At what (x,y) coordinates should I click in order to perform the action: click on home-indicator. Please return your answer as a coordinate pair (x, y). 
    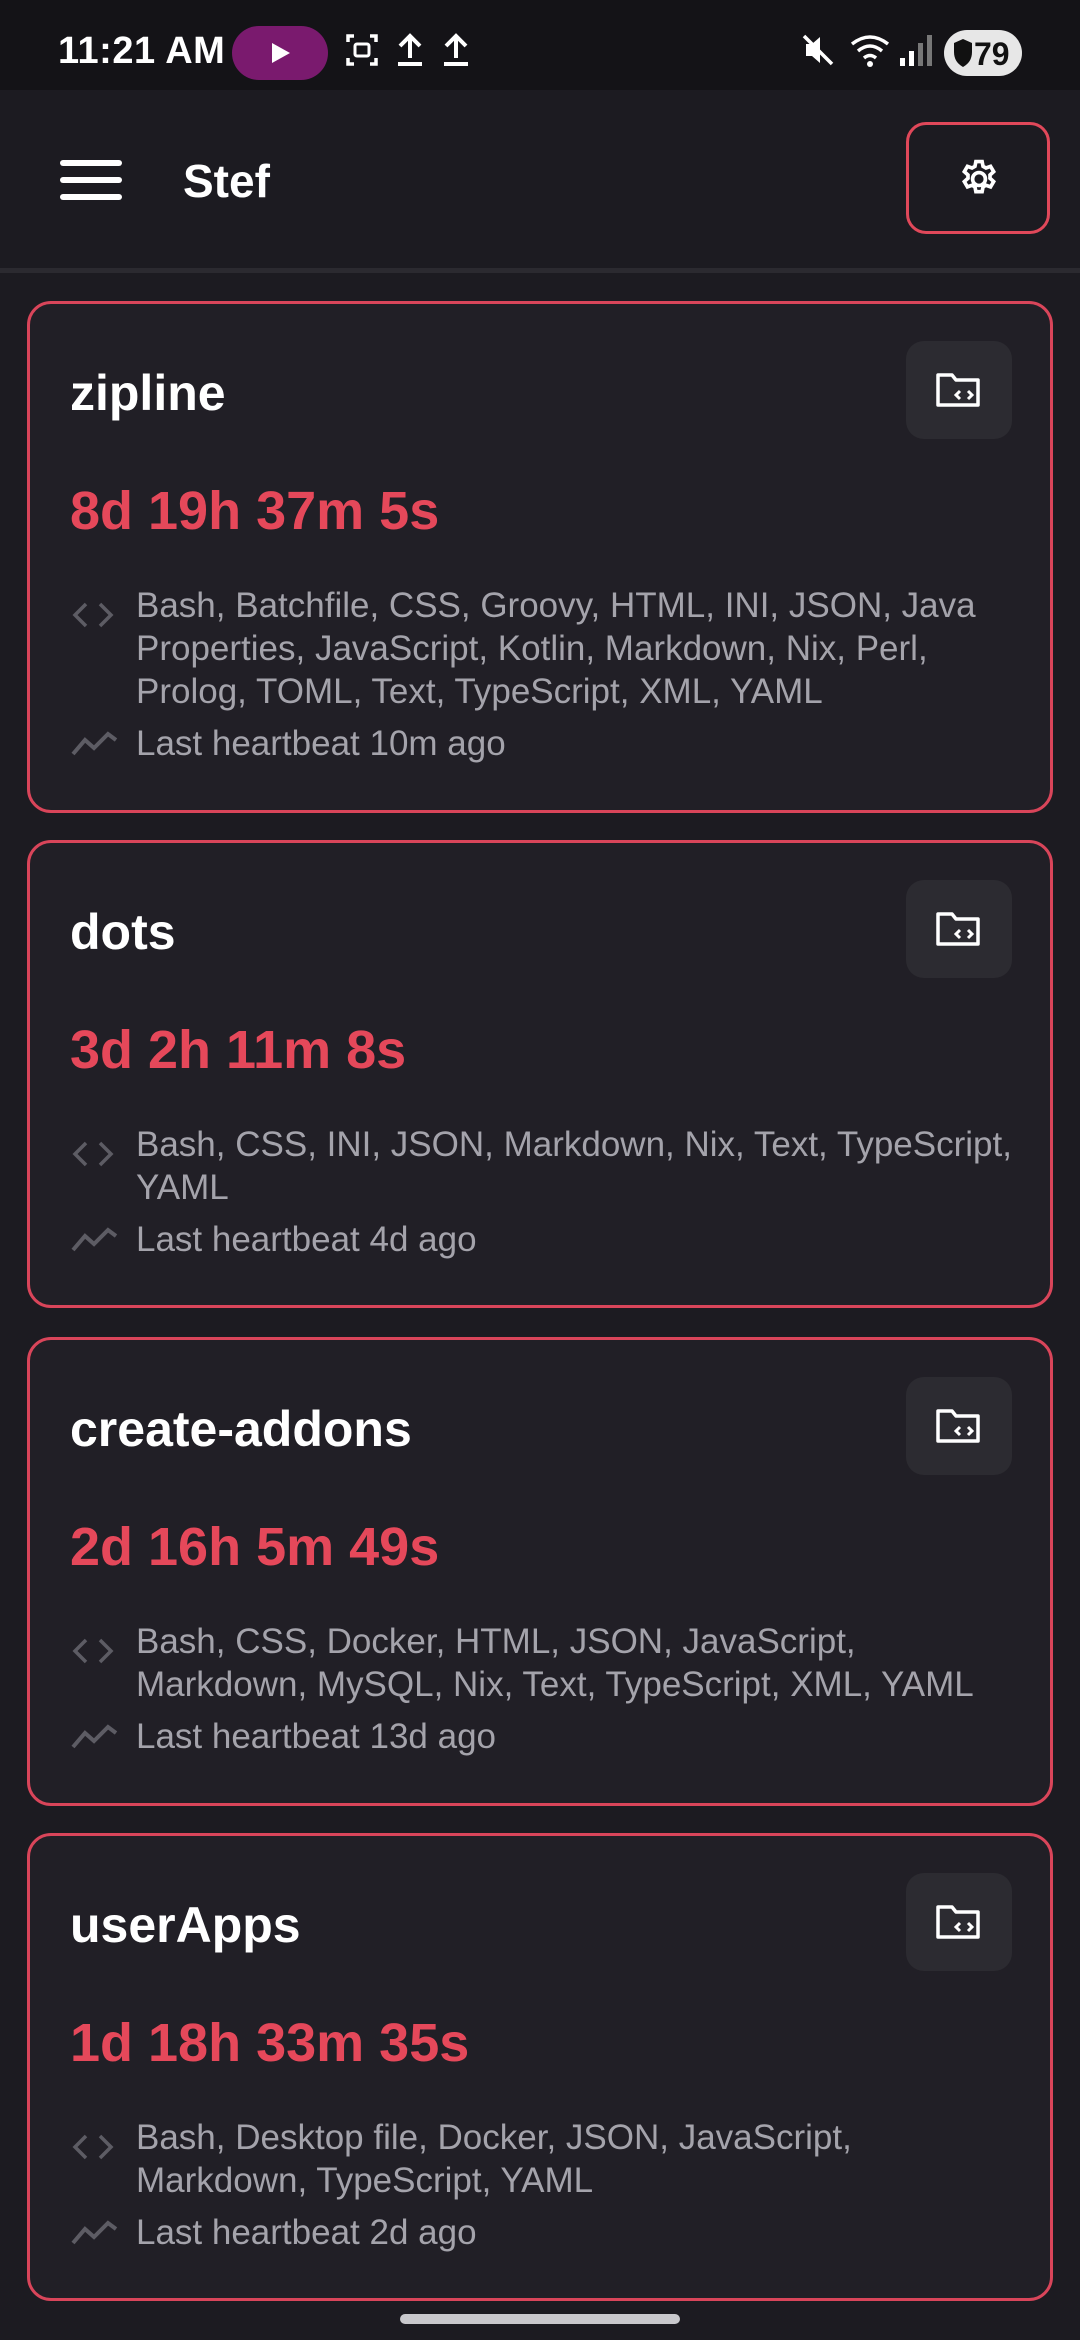
    Looking at the image, I should click on (540, 2319).